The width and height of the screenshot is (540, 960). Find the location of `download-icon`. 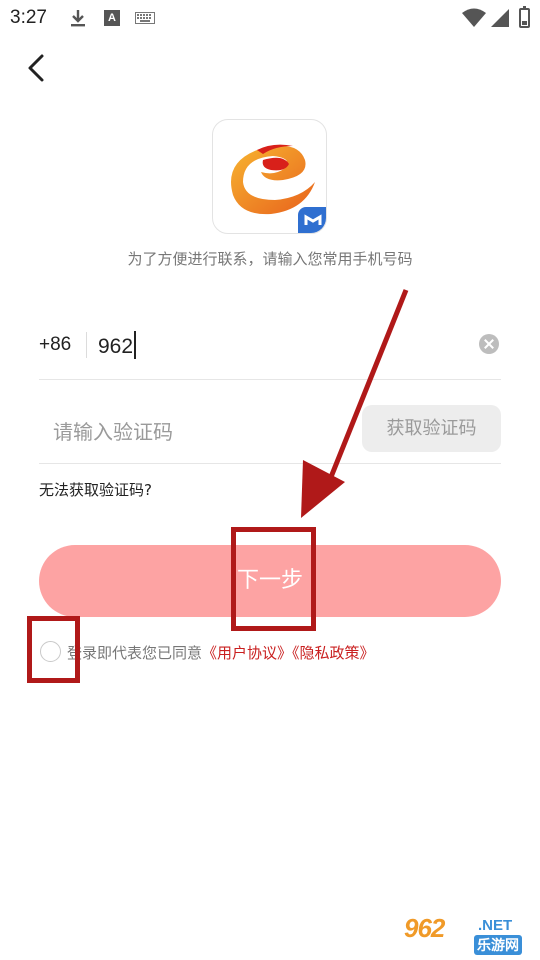

download-icon is located at coordinates (78, 18).